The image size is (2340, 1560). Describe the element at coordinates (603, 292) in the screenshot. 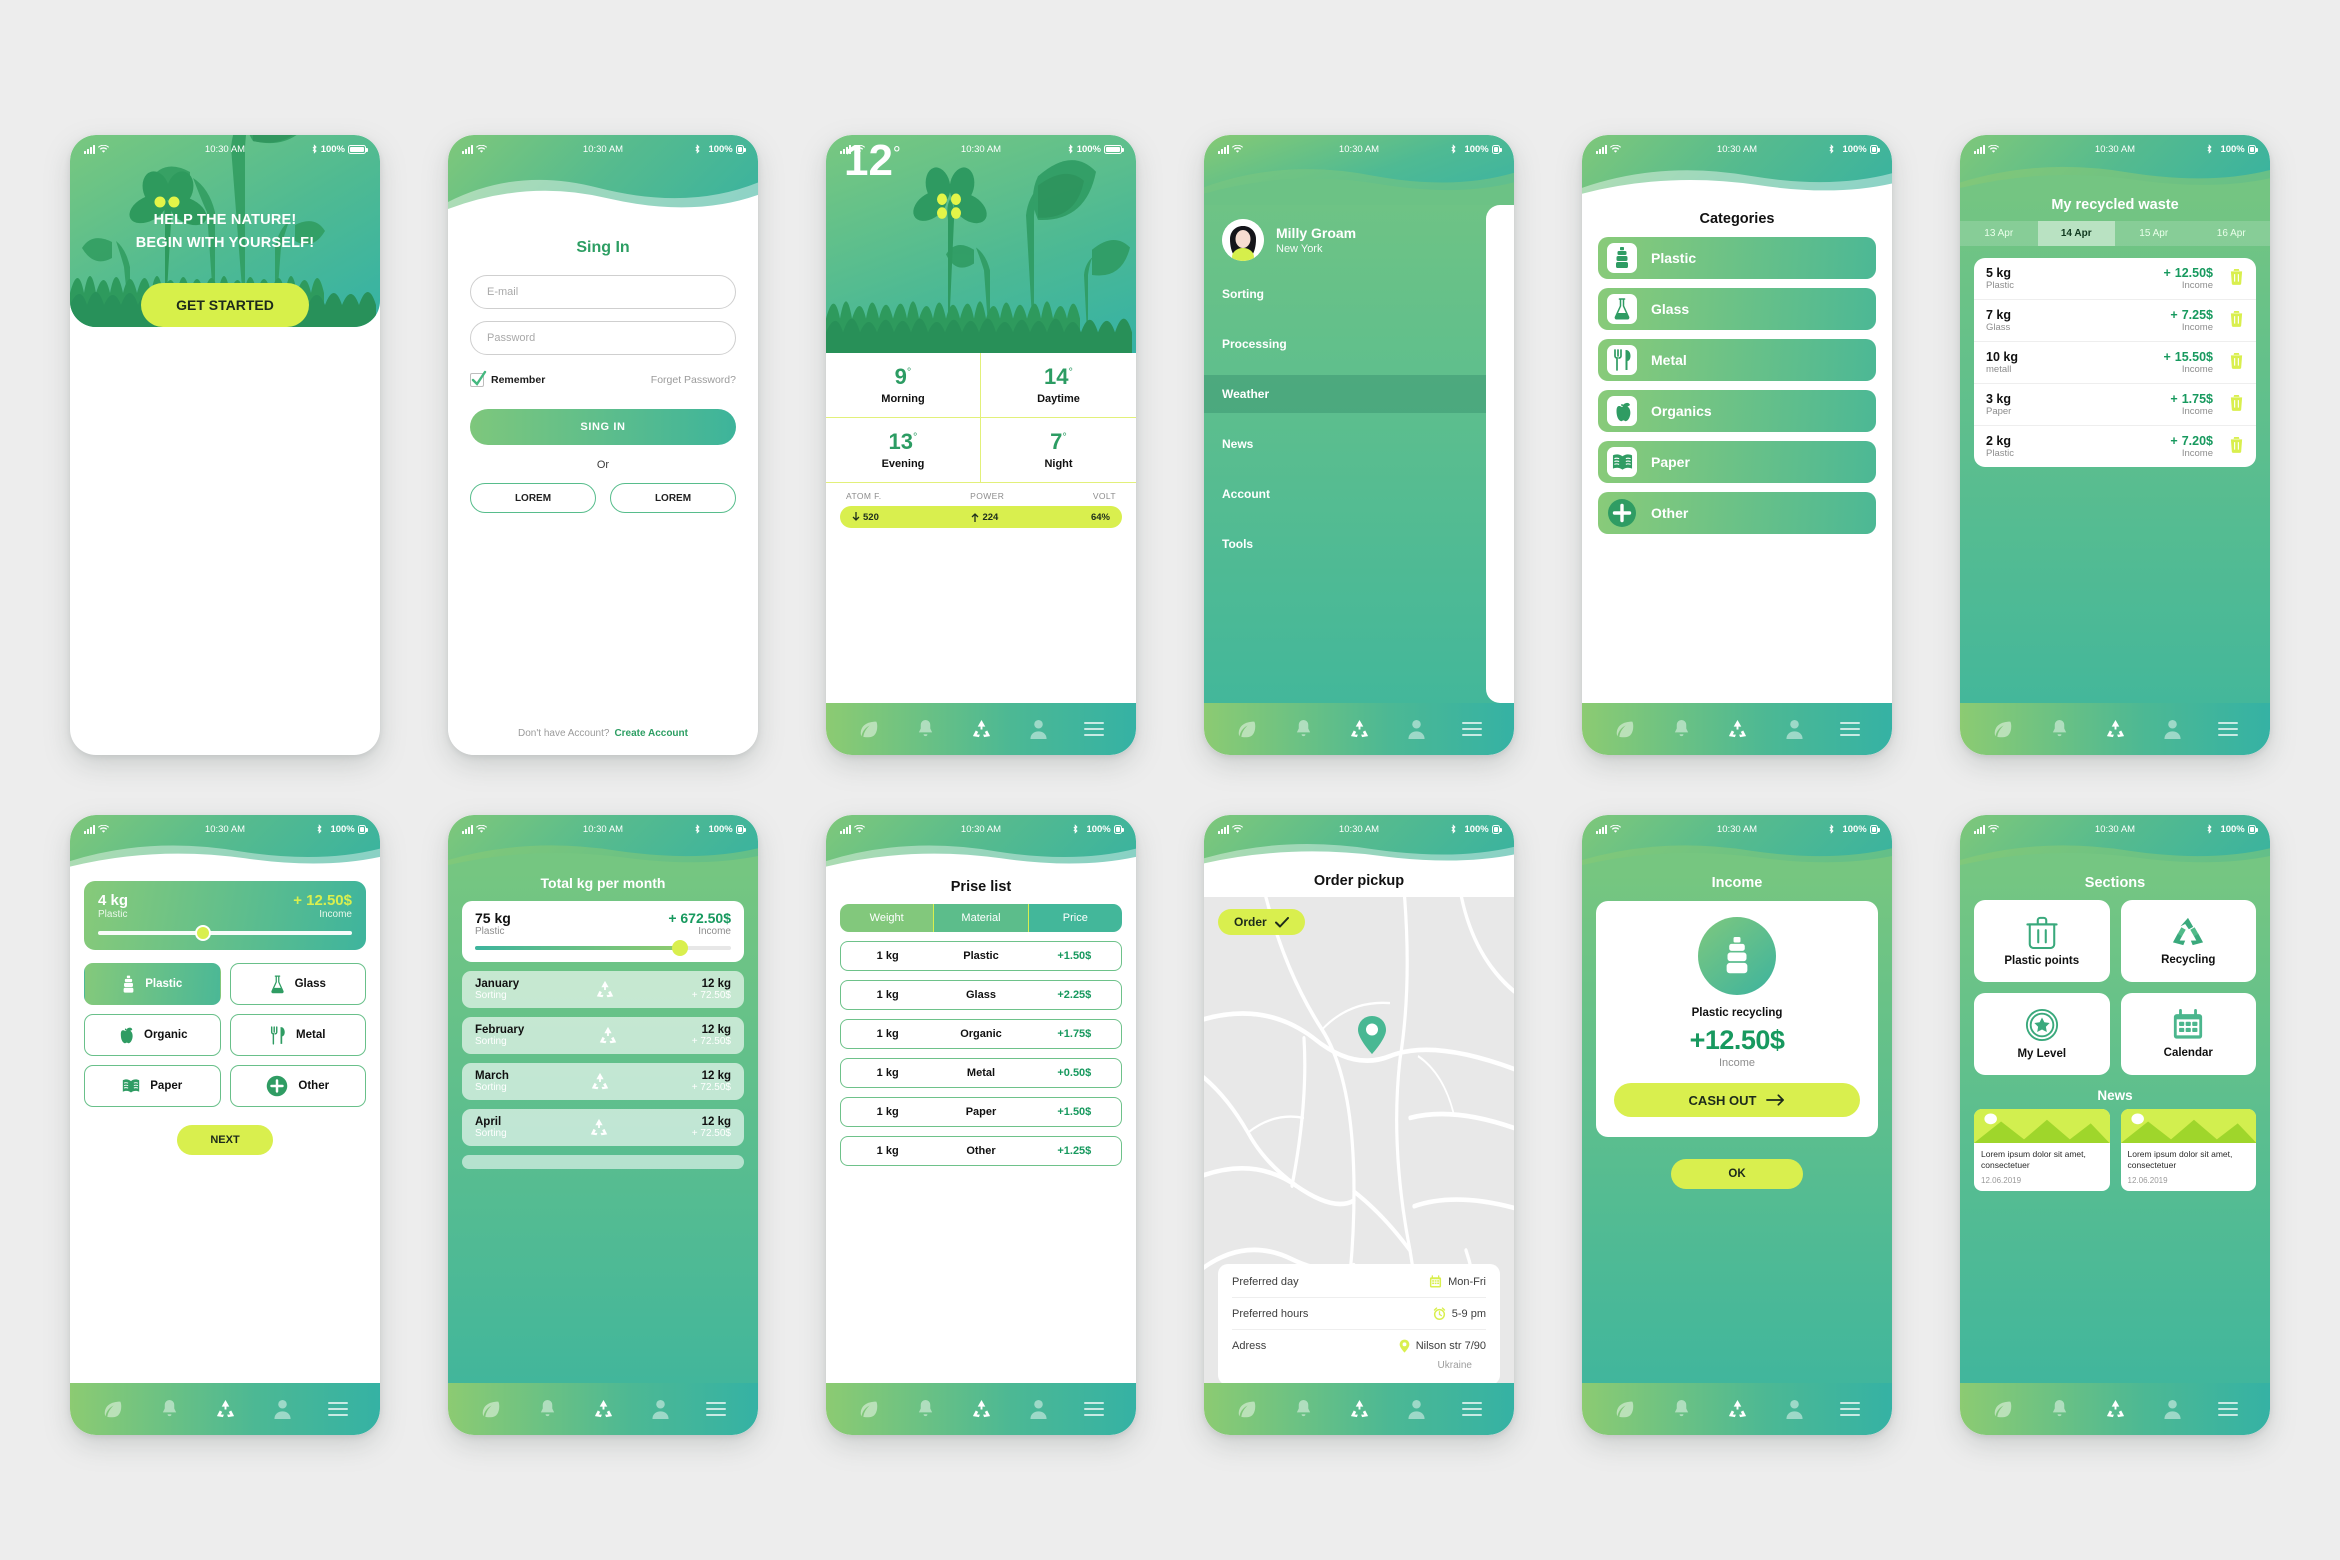

I see `email-field` at that location.